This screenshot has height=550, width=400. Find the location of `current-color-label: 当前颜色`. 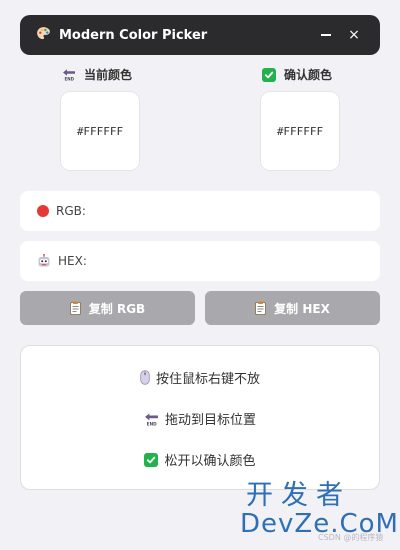

current-color-label: 当前颜色 is located at coordinates (108, 75).